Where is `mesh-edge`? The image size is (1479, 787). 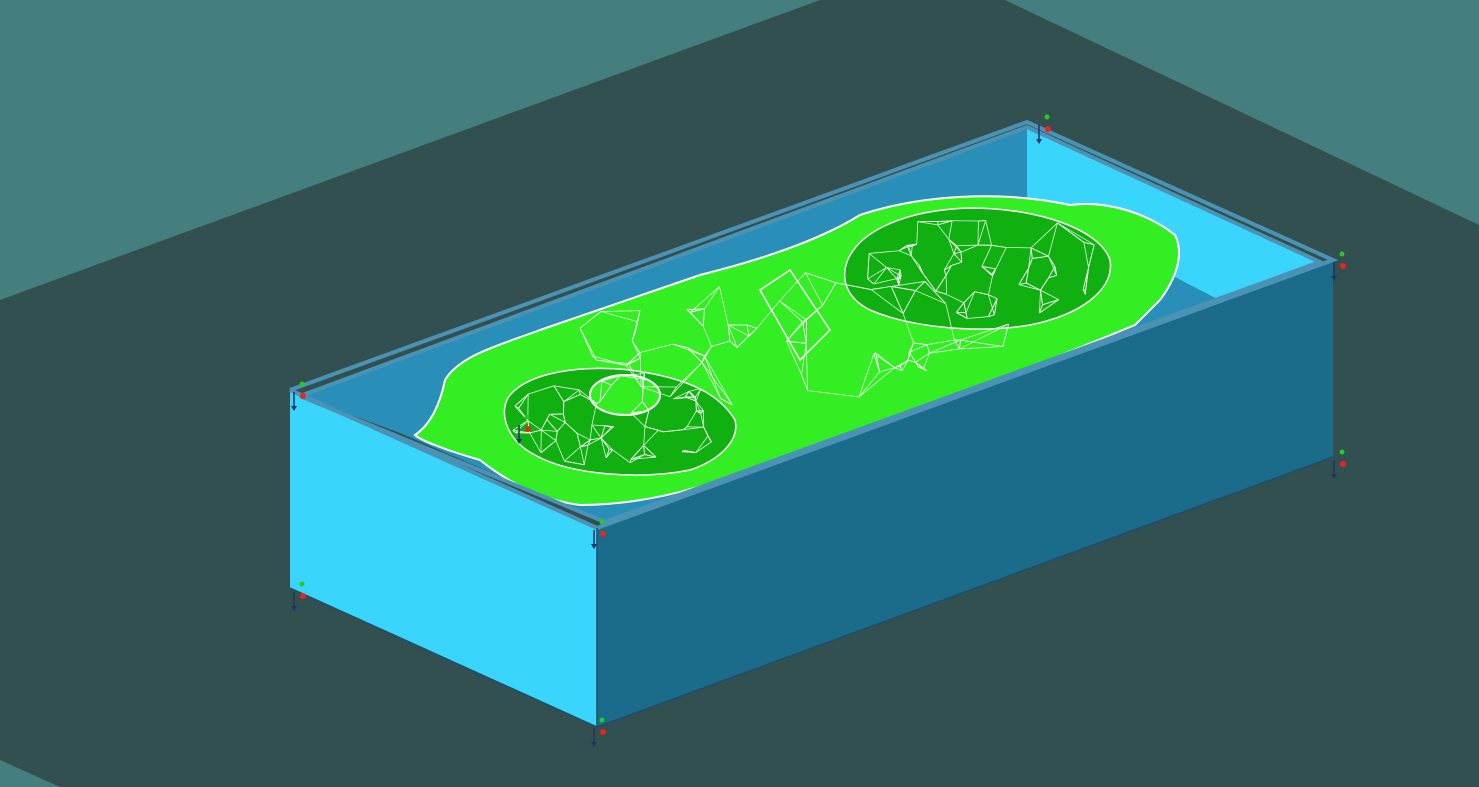 mesh-edge is located at coordinates (946, 285).